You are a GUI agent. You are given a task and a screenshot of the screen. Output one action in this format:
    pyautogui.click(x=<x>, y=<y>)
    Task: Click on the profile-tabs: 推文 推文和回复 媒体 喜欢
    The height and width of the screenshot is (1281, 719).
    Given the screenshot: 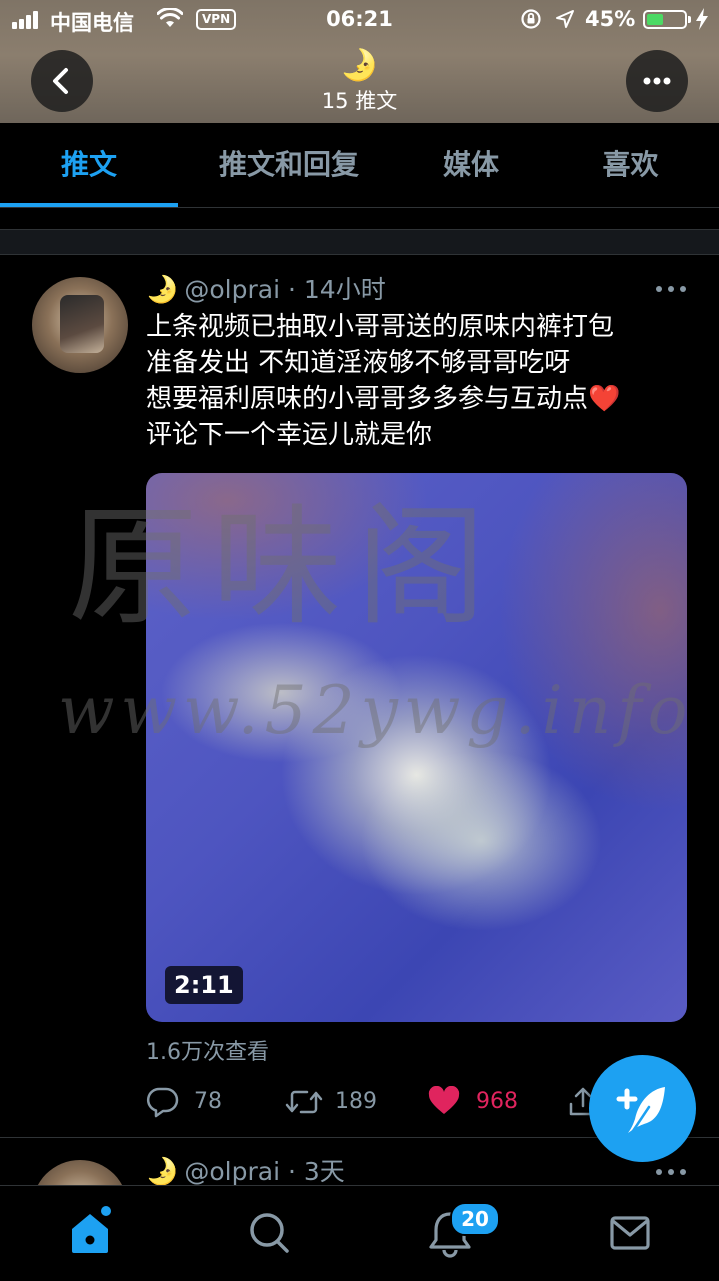 What is the action you would take?
    pyautogui.click(x=359, y=165)
    